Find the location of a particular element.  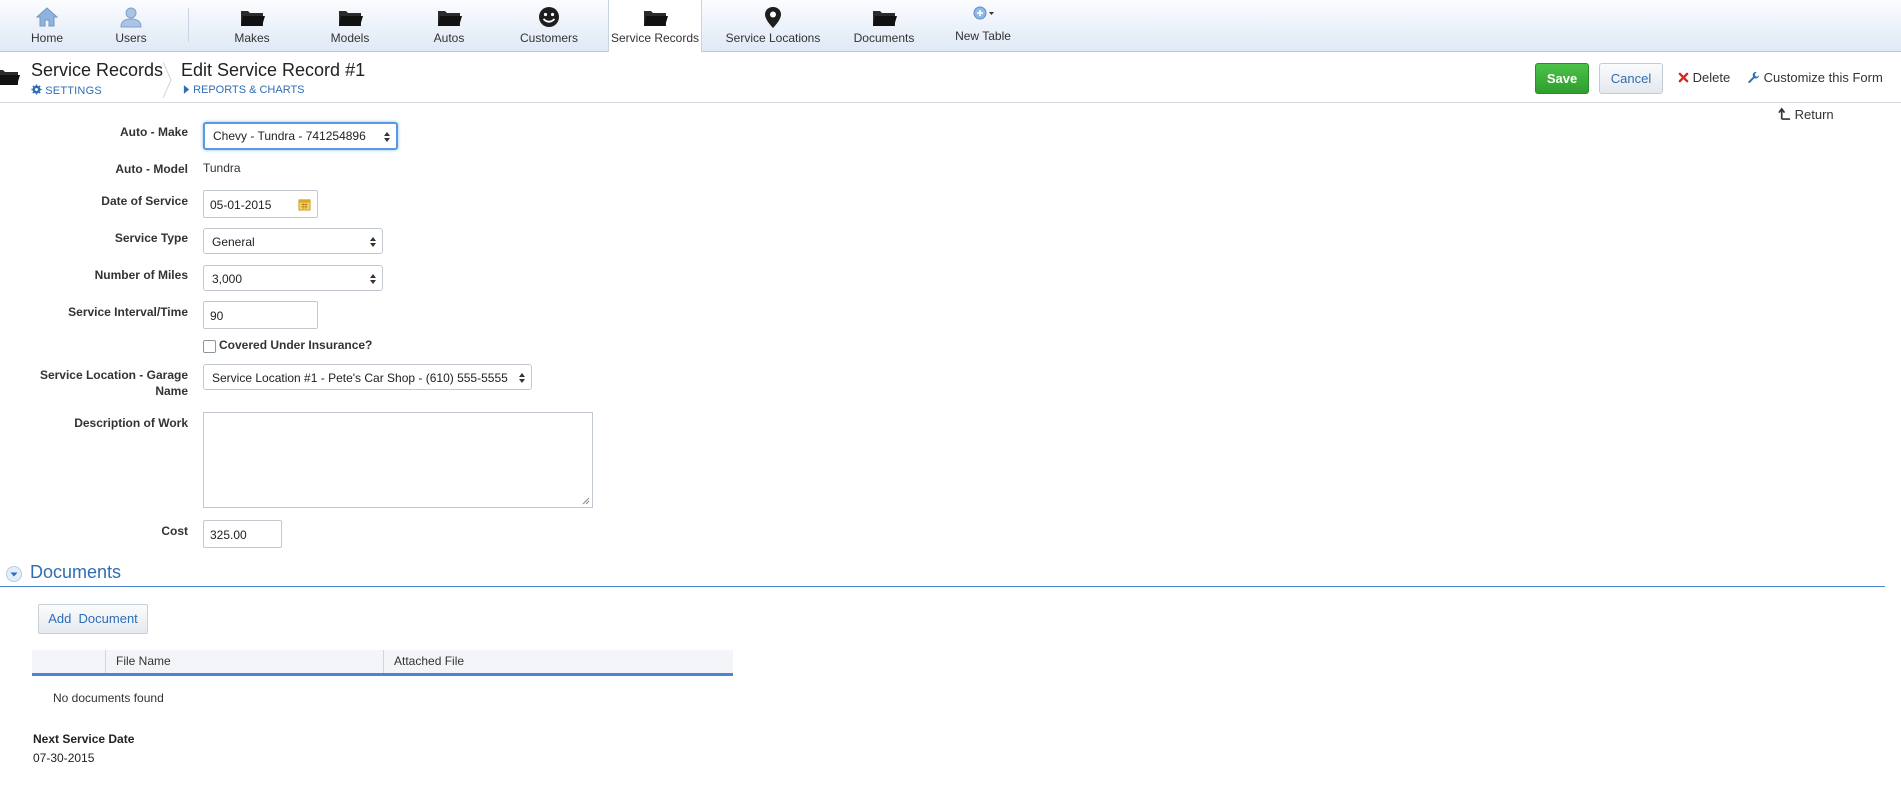

next-service-date-label: Next Service Date is located at coordinates (84, 739).